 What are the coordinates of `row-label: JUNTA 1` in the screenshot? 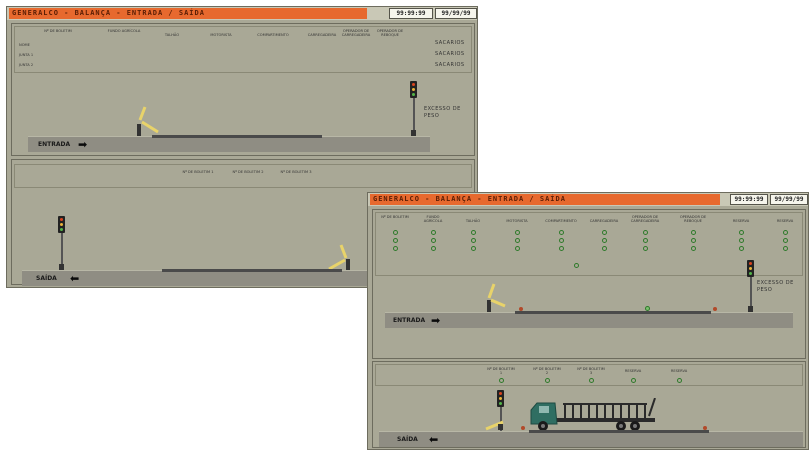 It's located at (26, 55).